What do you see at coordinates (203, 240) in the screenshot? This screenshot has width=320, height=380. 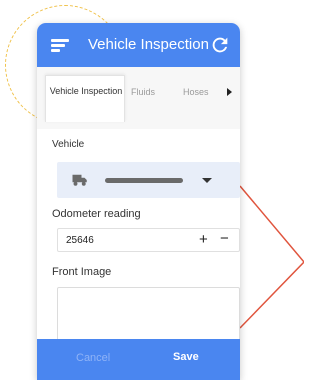 I see `increment-button: +` at bounding box center [203, 240].